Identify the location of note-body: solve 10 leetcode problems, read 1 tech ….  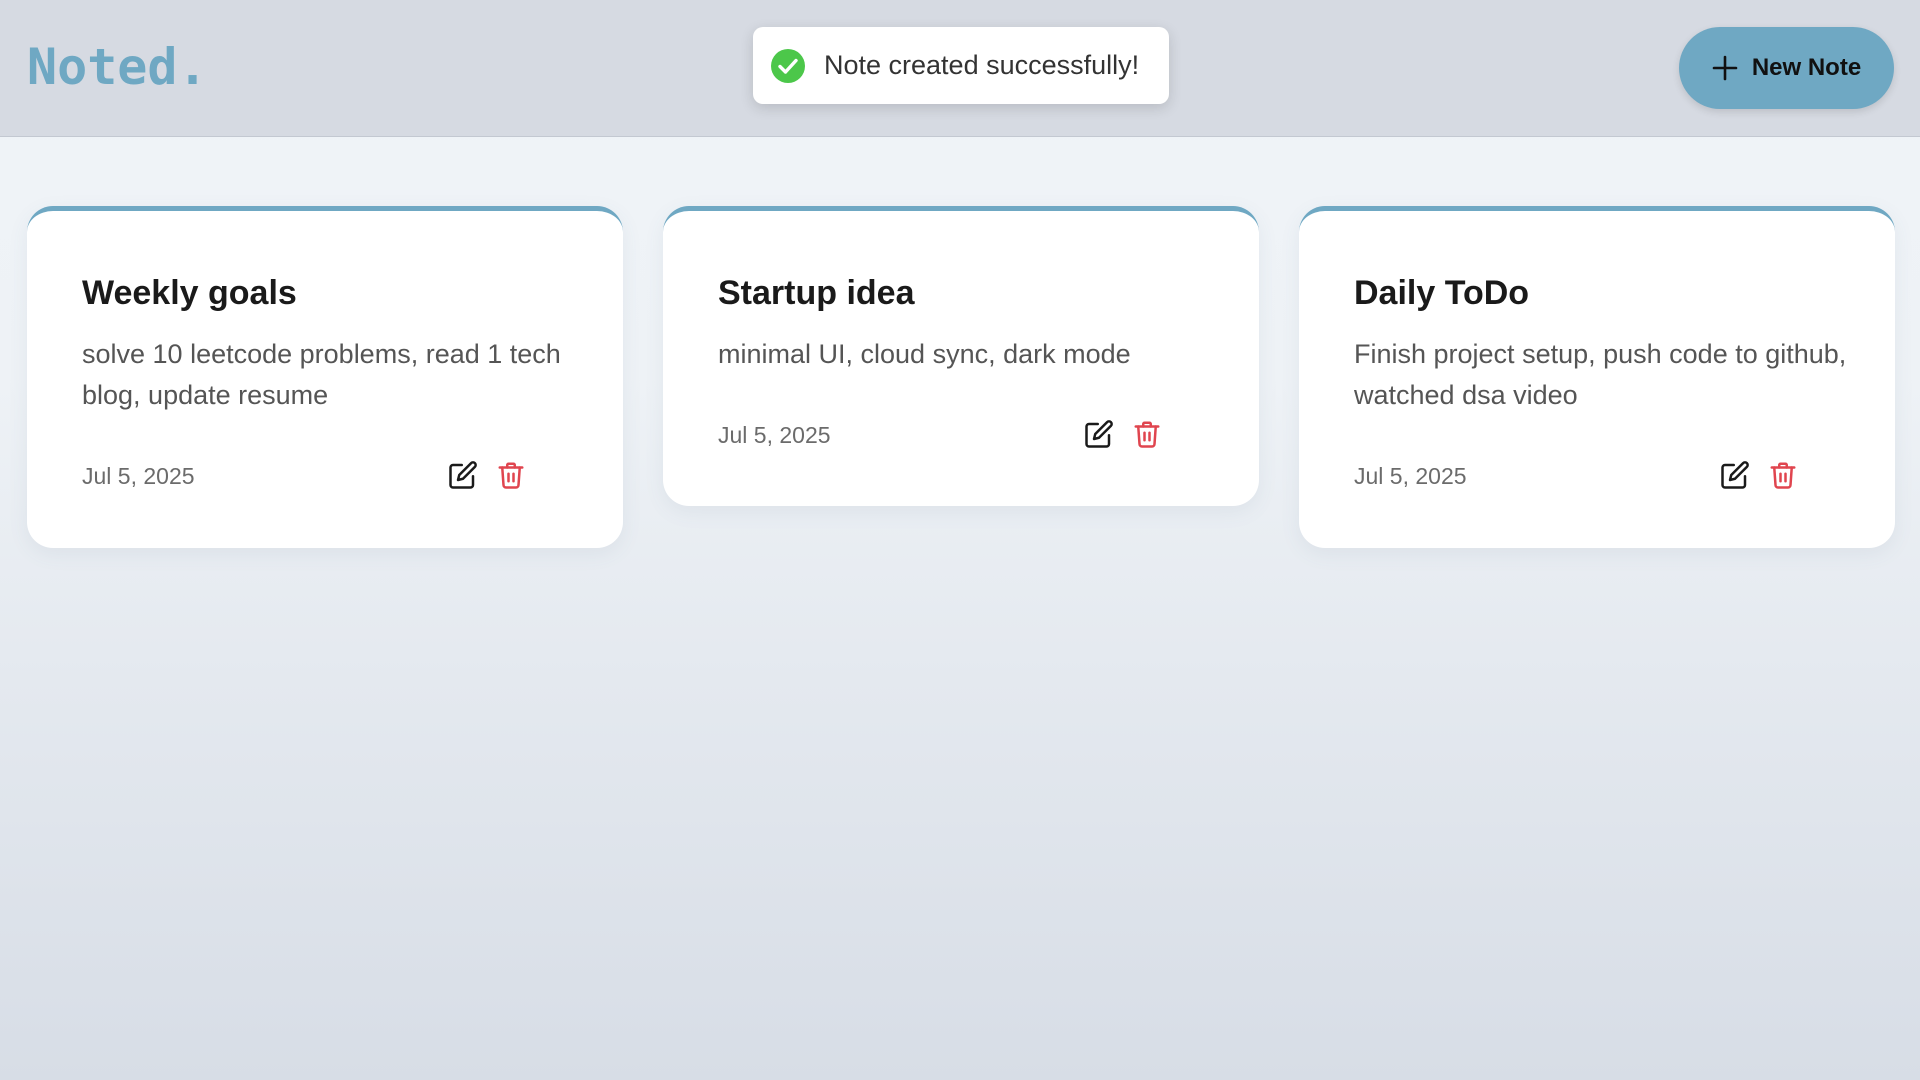
(321, 374).